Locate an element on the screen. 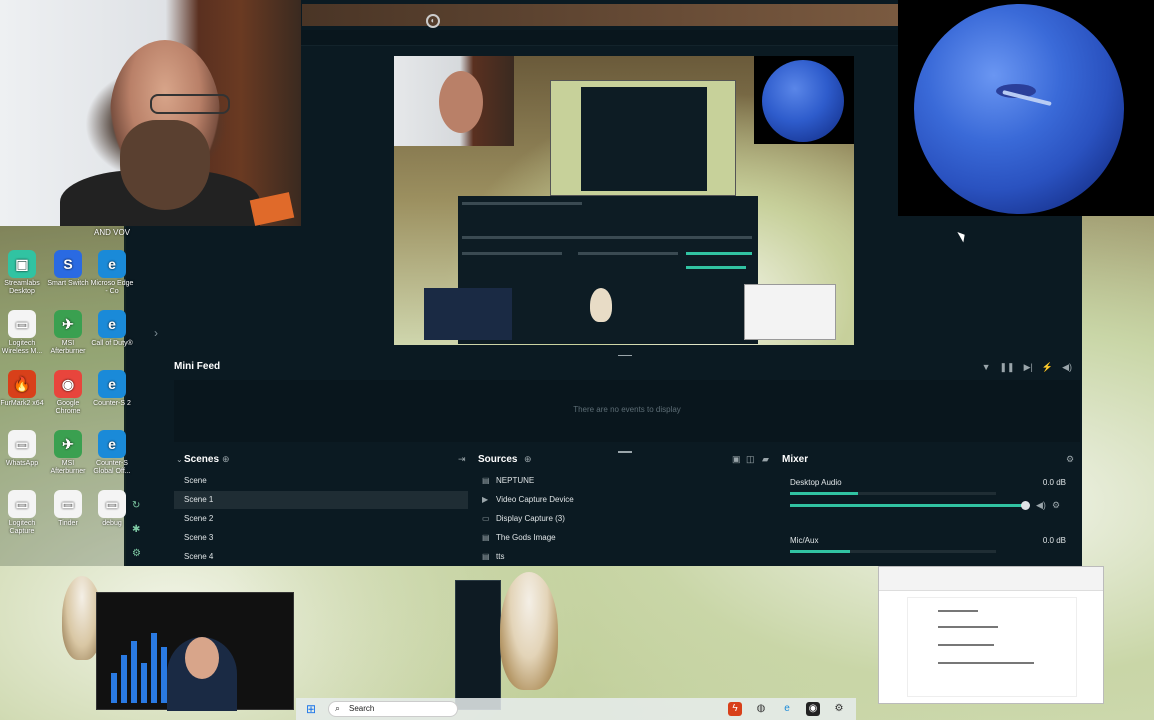 Image resolution: width=1154 pixels, height=720 pixels. chat-overlay is located at coordinates (478, 645).